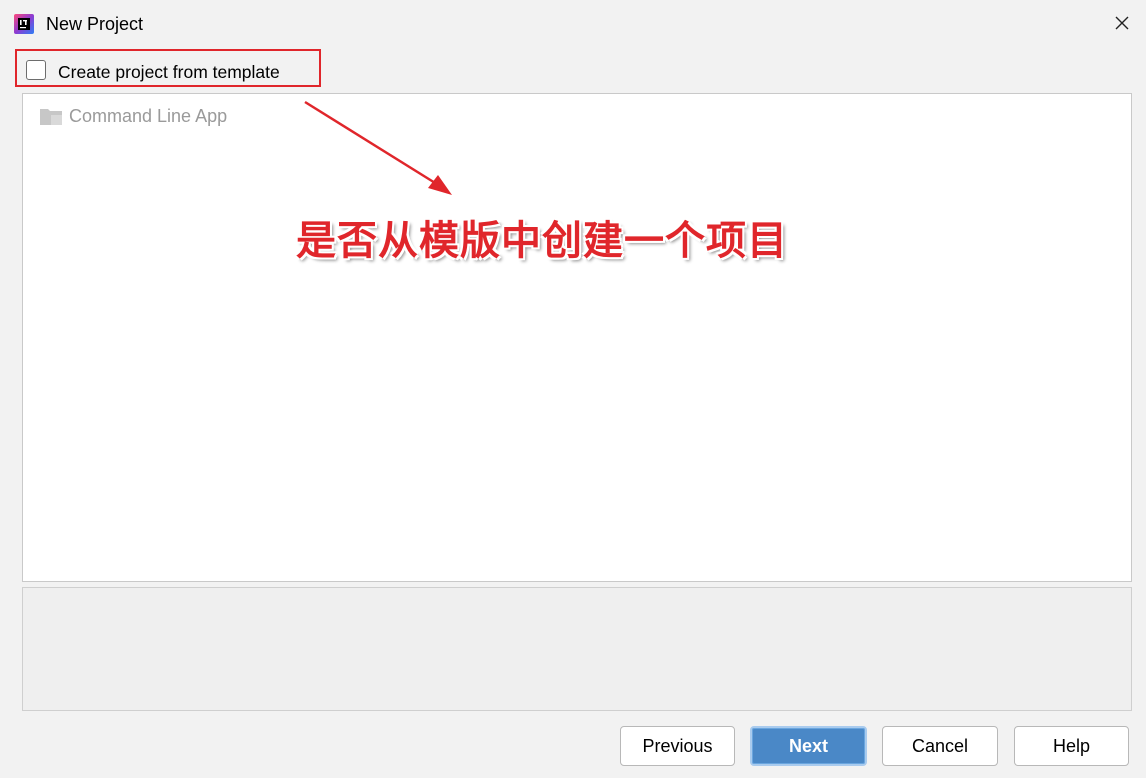 Image resolution: width=1146 pixels, height=778 pixels. I want to click on create-from-template-checkbox, so click(36, 70).